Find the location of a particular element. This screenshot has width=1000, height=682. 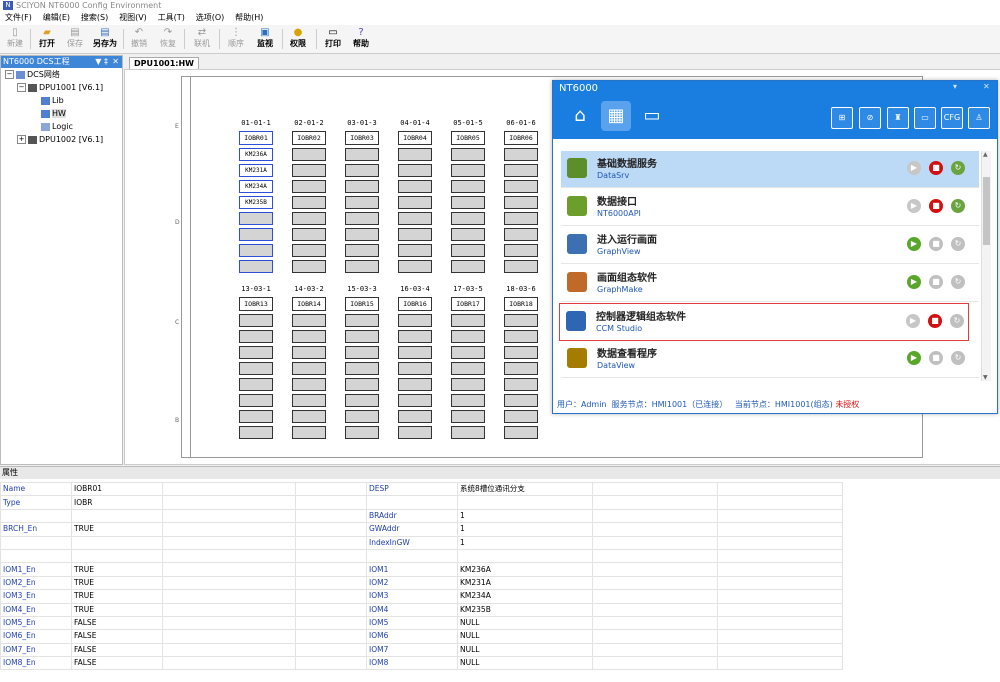

service-item: 数据查看程序 DataView ▶ ■ ↻ is located at coordinates (770, 359).